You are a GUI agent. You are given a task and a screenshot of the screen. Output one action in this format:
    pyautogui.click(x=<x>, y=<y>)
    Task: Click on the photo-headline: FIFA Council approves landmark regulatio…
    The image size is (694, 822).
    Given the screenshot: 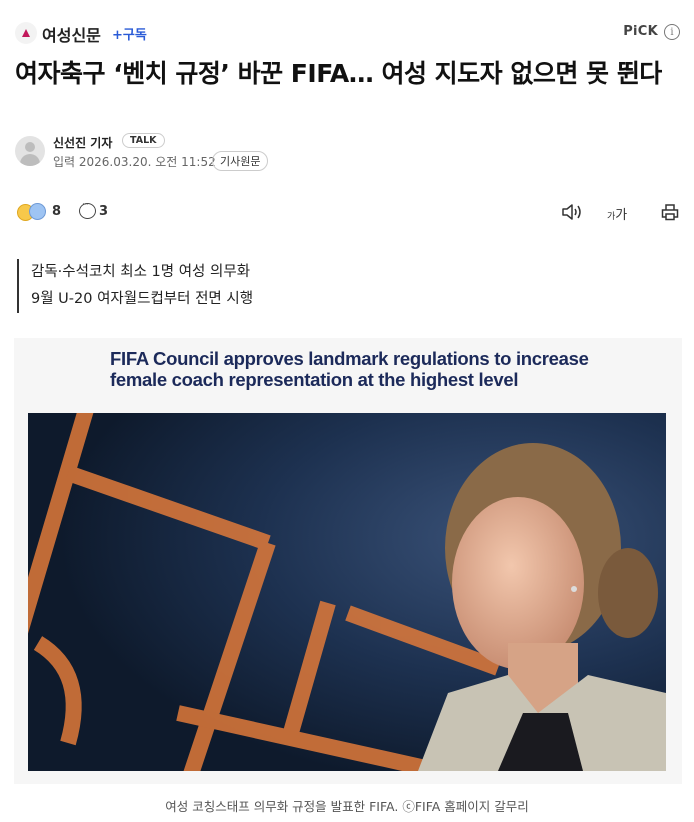 What is the action you would take?
    pyautogui.click(x=349, y=369)
    